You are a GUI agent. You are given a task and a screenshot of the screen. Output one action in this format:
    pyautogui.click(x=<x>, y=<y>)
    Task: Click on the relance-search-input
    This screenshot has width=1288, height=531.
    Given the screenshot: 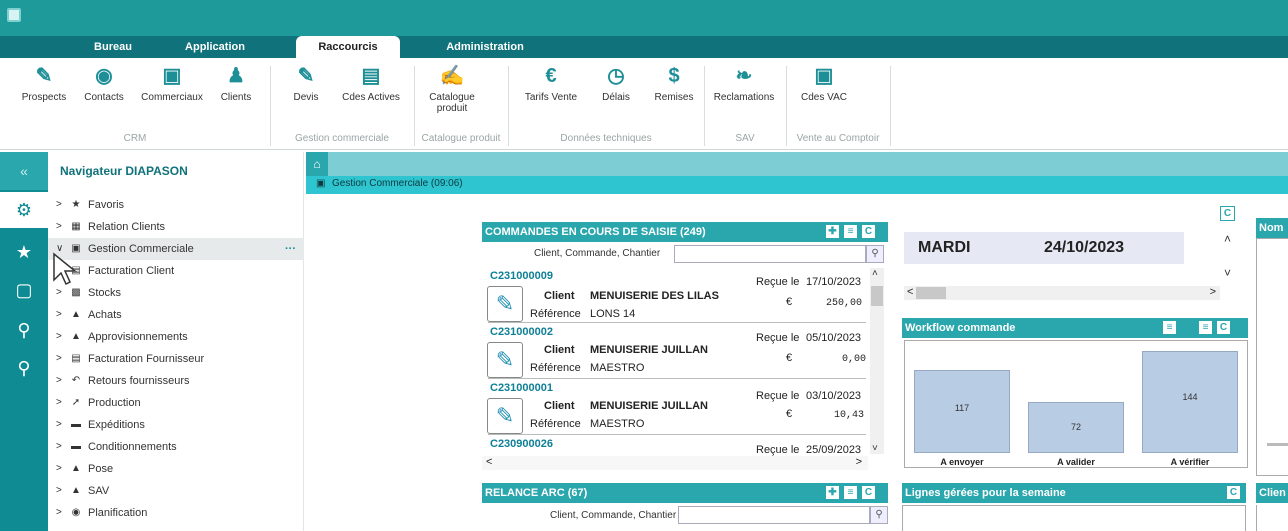 What is the action you would take?
    pyautogui.click(x=774, y=515)
    